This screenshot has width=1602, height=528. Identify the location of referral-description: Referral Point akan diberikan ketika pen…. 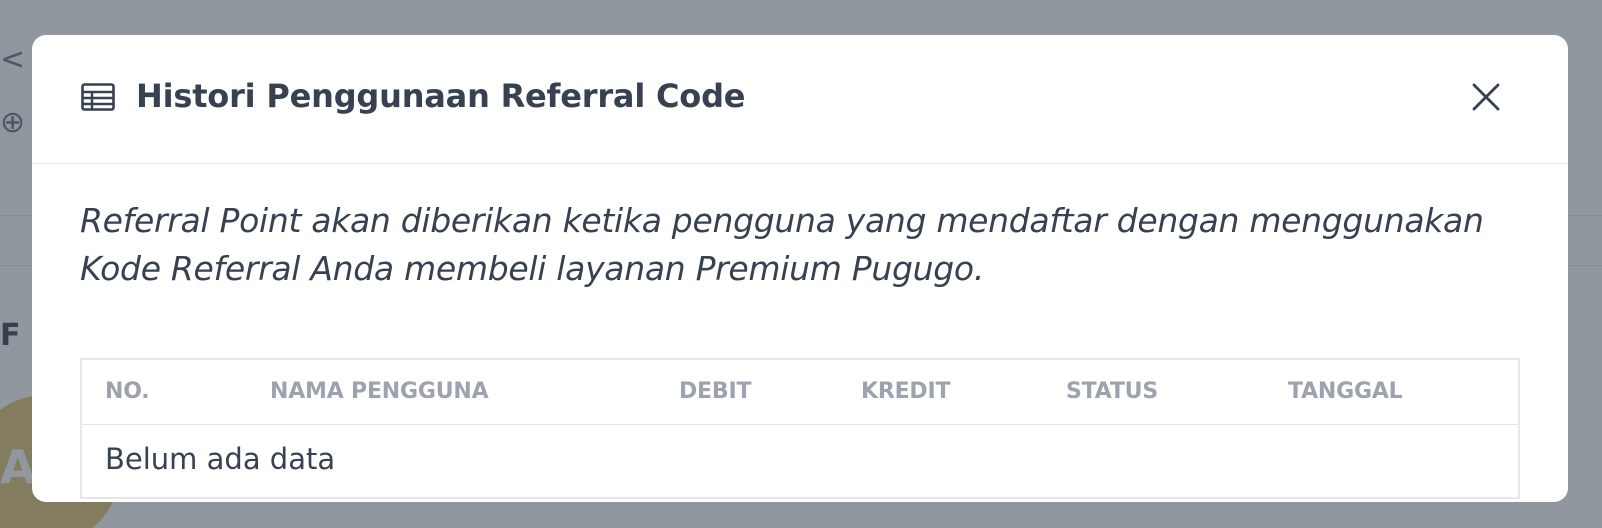
(782, 244).